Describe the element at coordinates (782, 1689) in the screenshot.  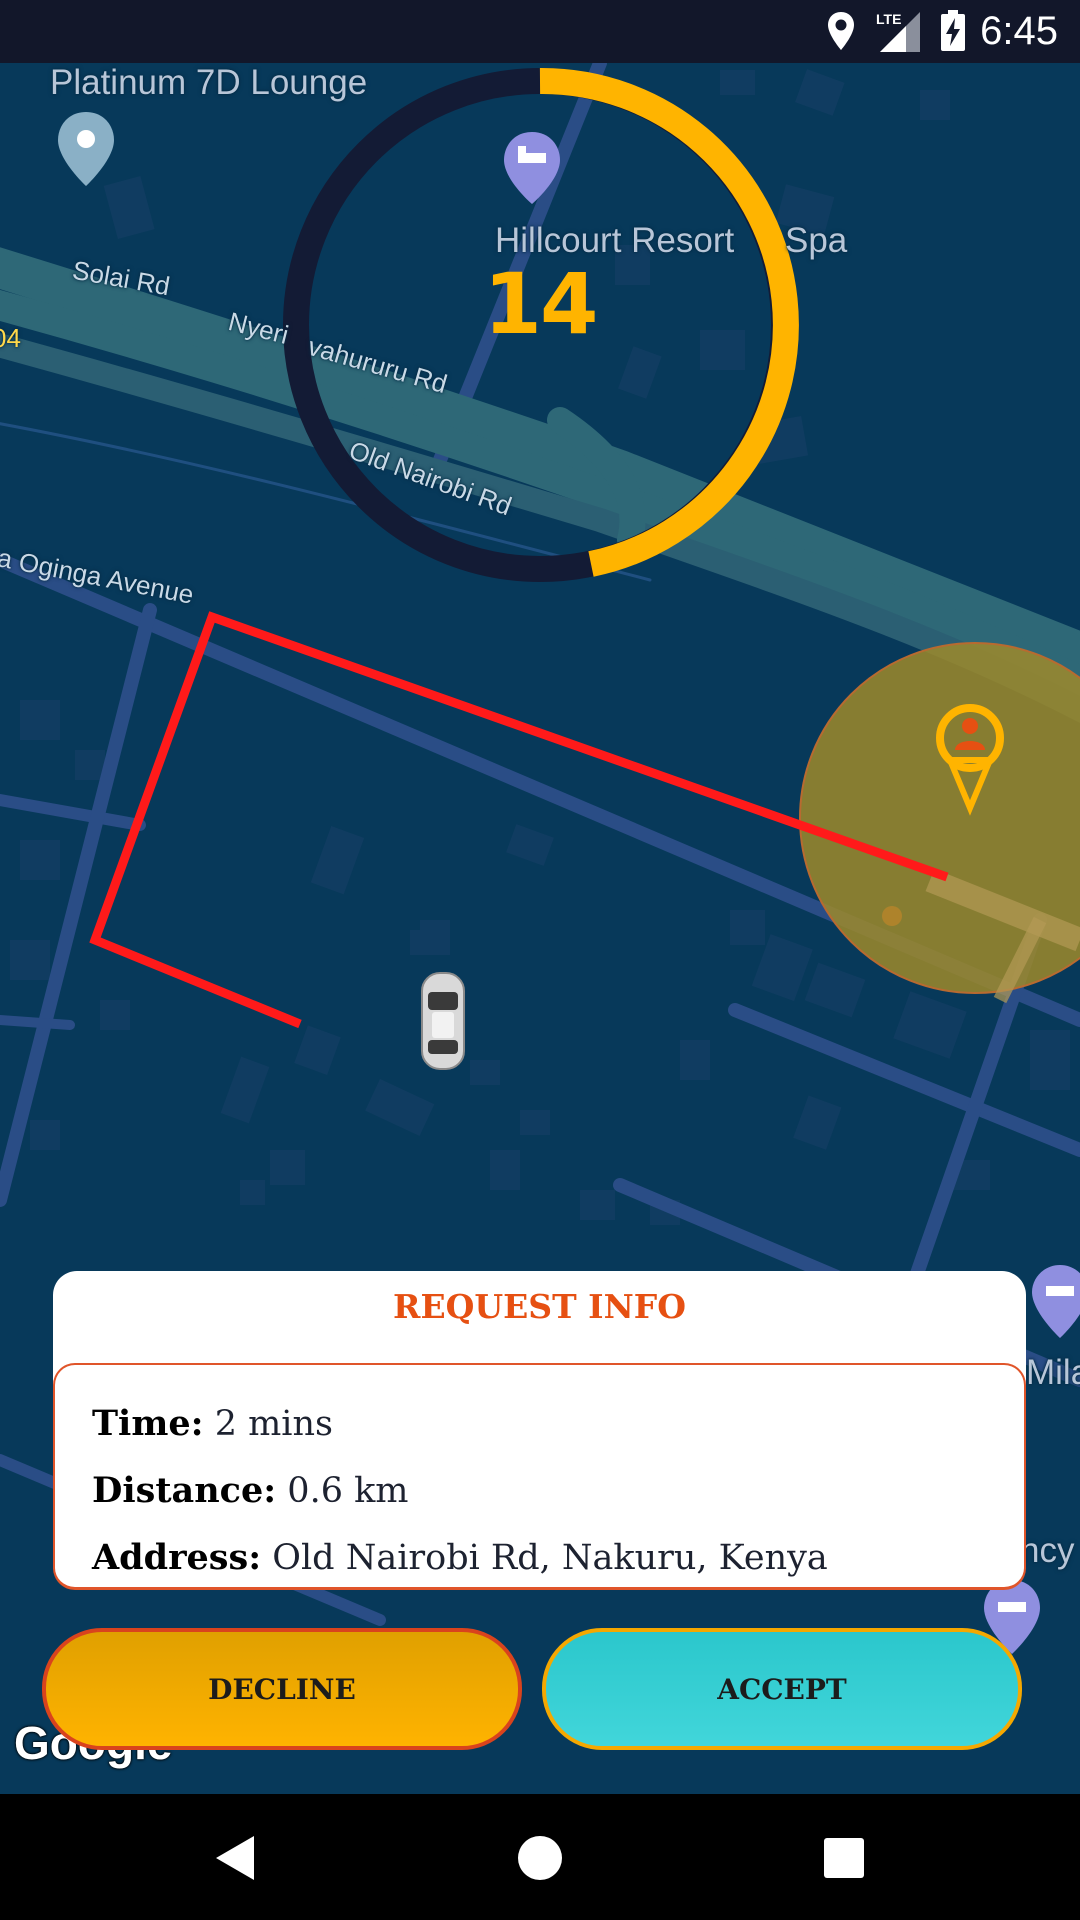
I see `accept-button: ACCEPT` at that location.